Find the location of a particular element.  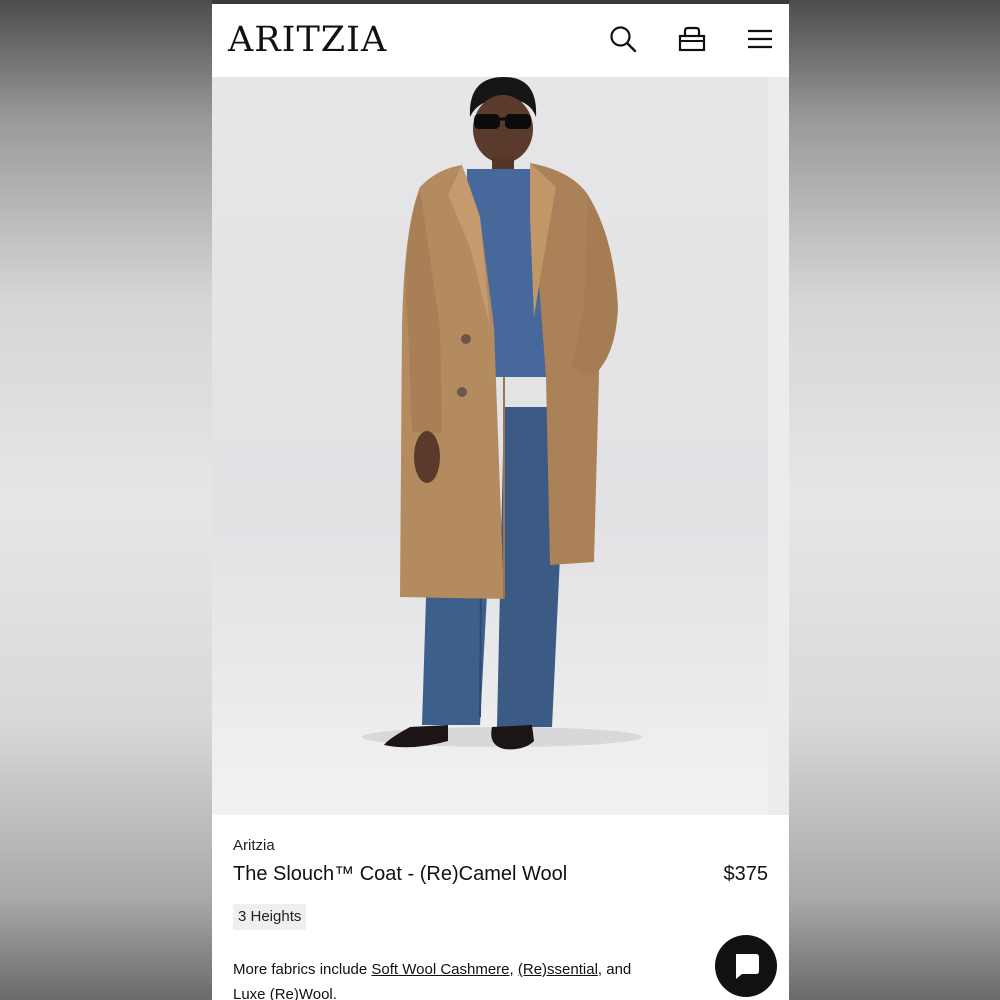

chat-bubble-icon is located at coordinates (747, 966).